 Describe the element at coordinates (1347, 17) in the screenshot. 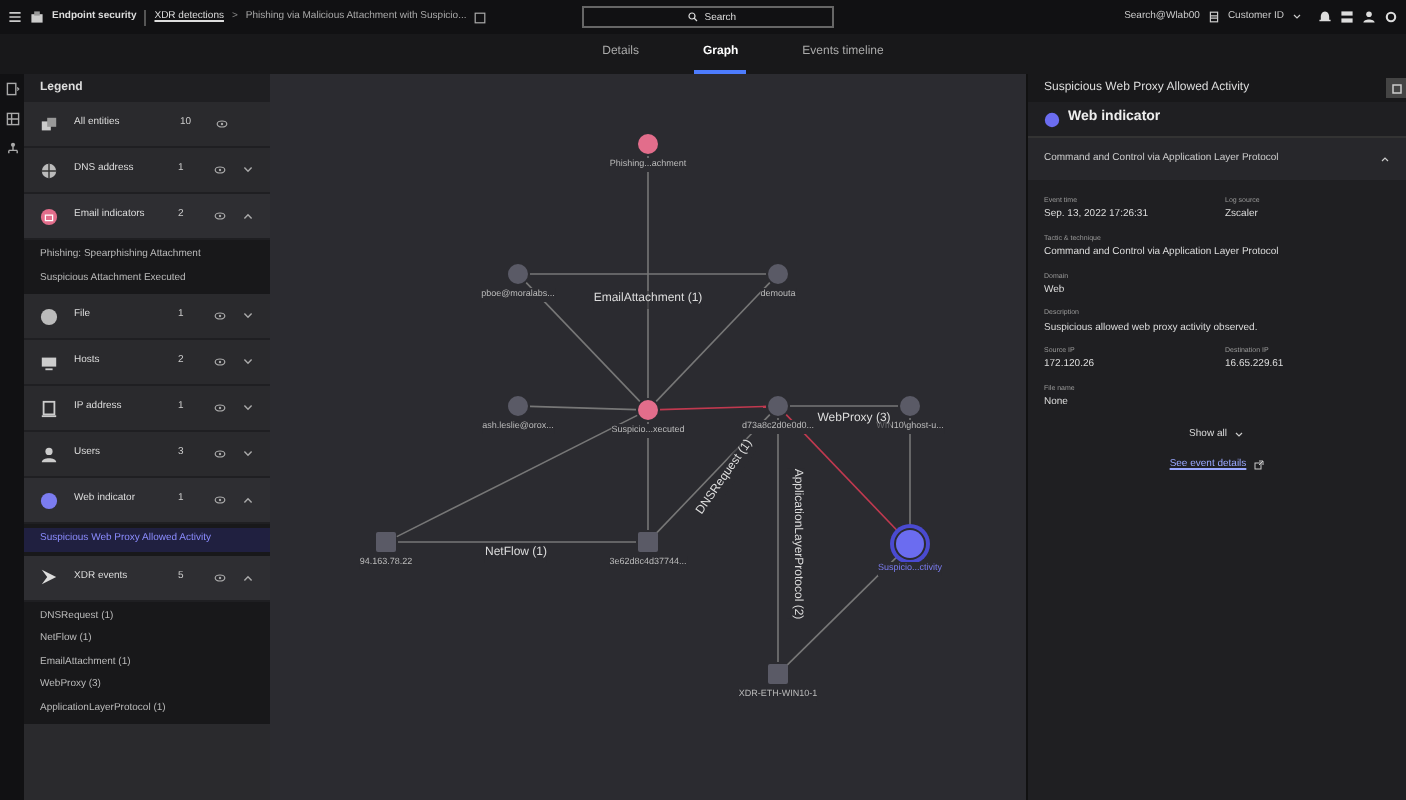

I see `list-icon` at that location.